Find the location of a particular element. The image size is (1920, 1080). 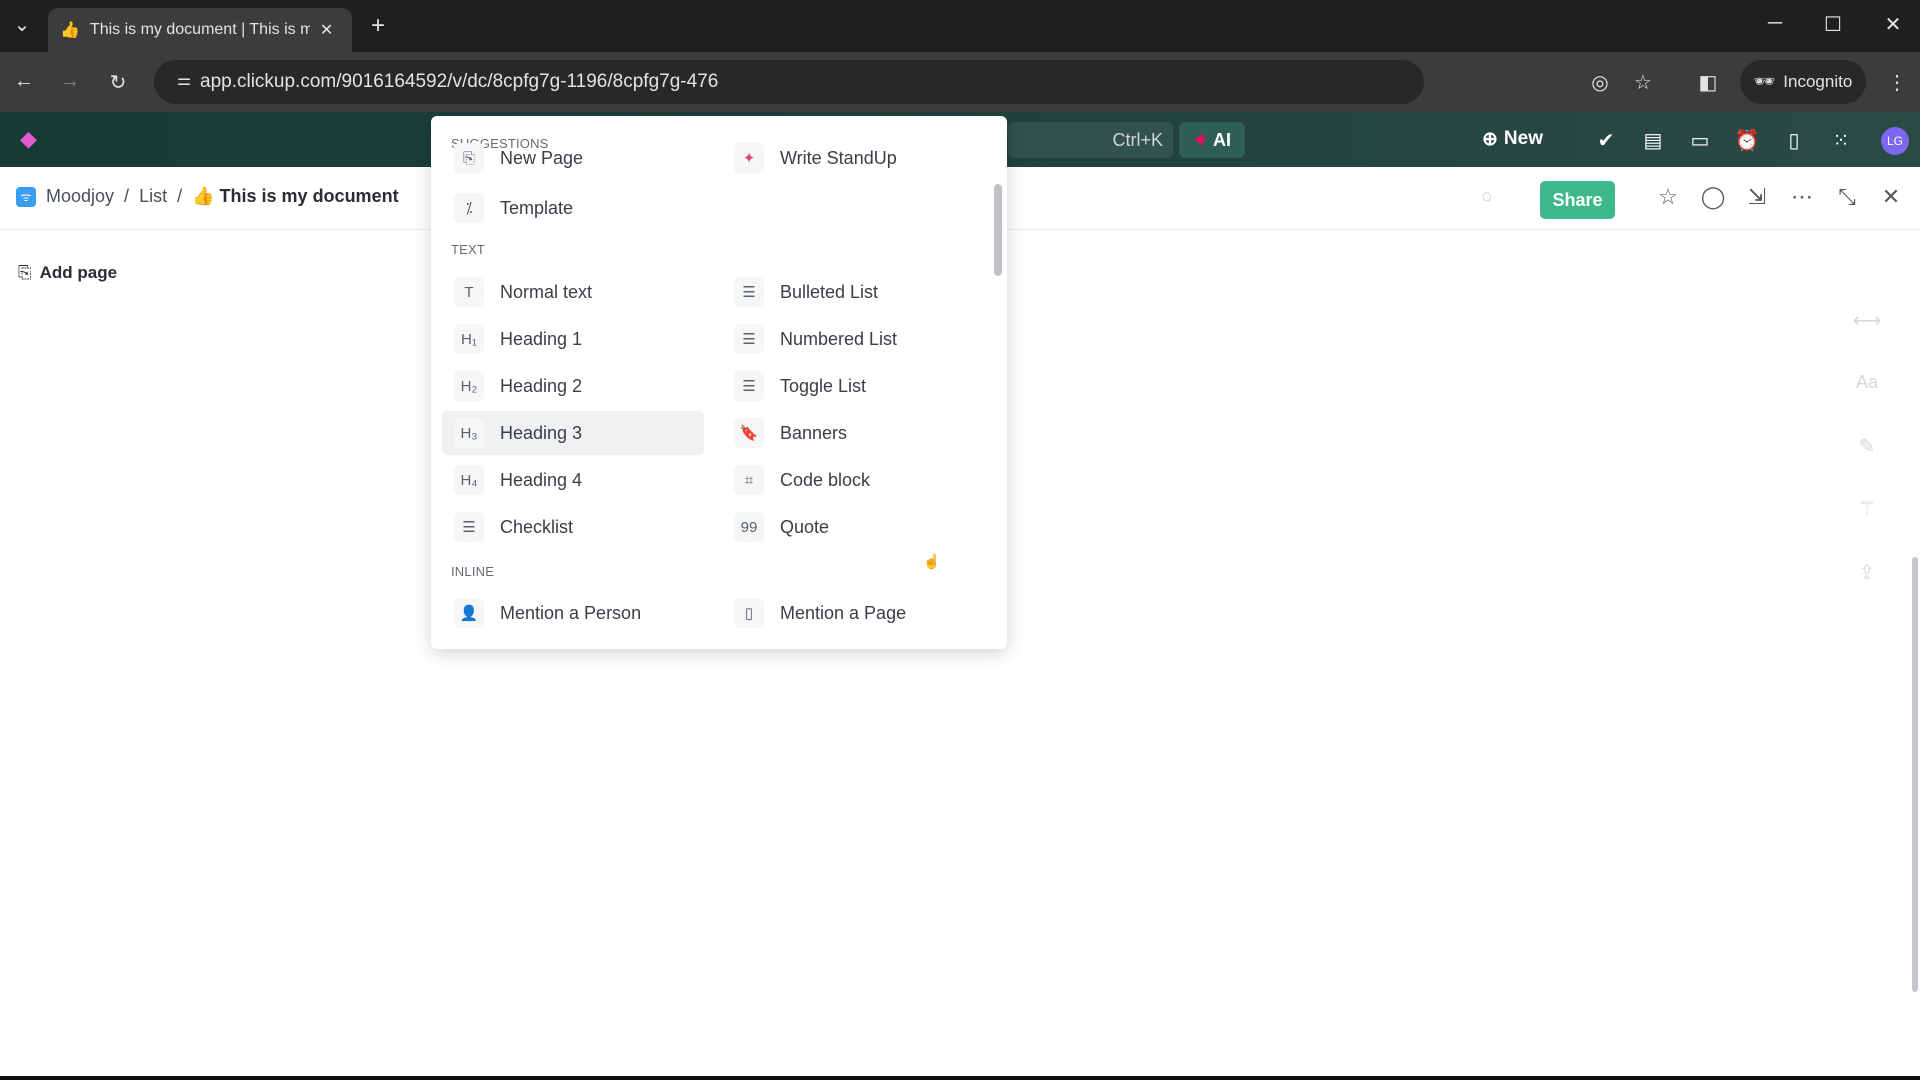

clickup-logo-icon: ◆ is located at coordinates (28, 139).